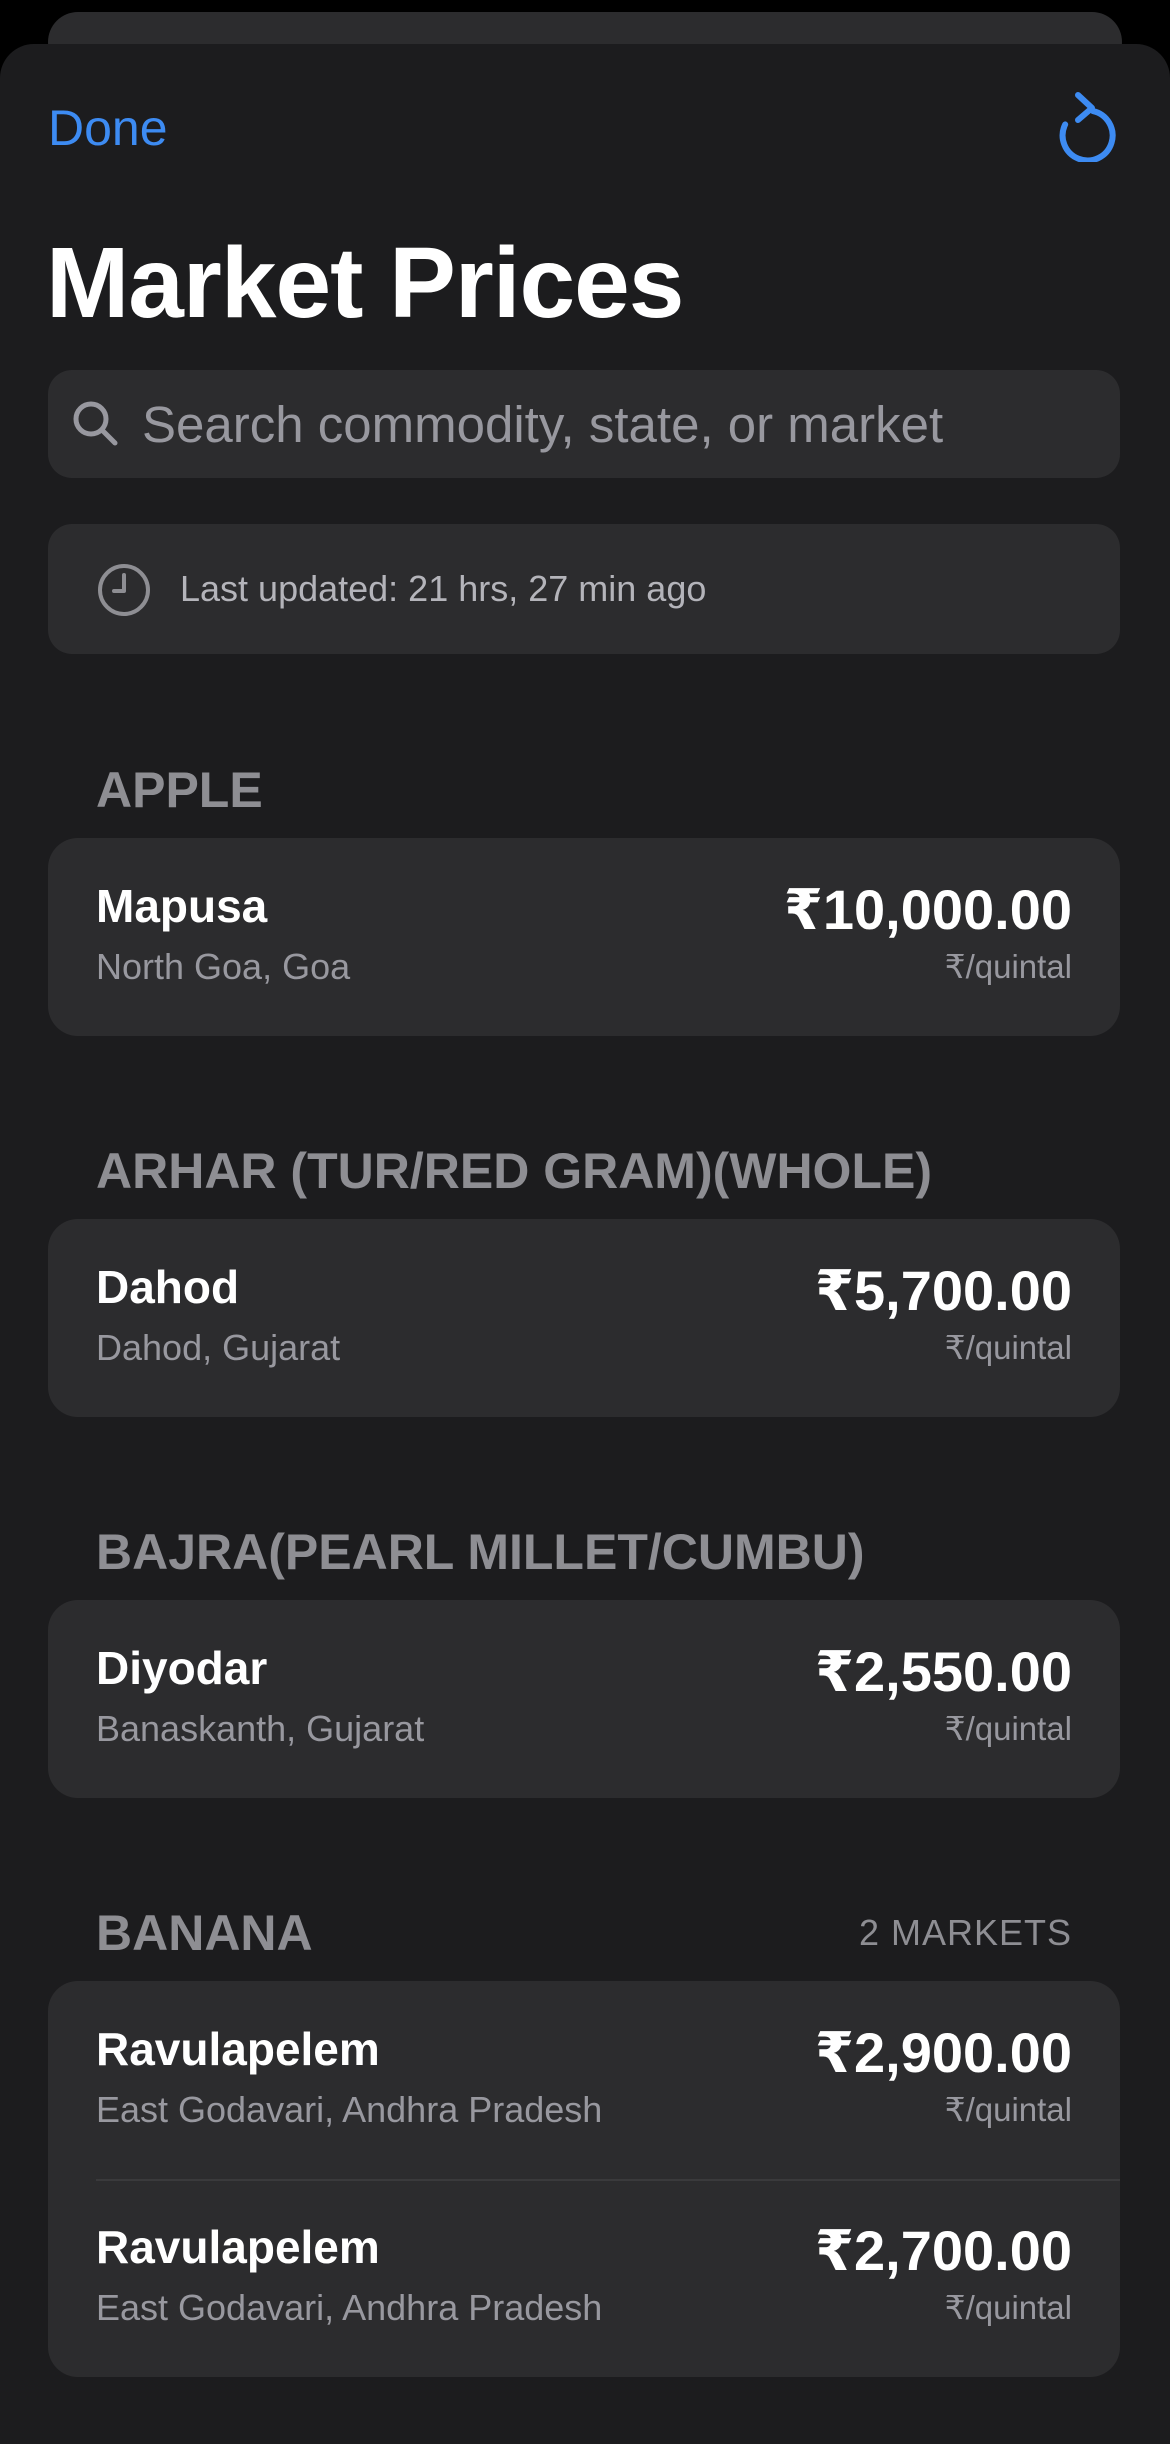 Image resolution: width=1170 pixels, height=2444 pixels. What do you see at coordinates (260, 1728) in the screenshot?
I see `market-location: Banaskanth, Gujarat` at bounding box center [260, 1728].